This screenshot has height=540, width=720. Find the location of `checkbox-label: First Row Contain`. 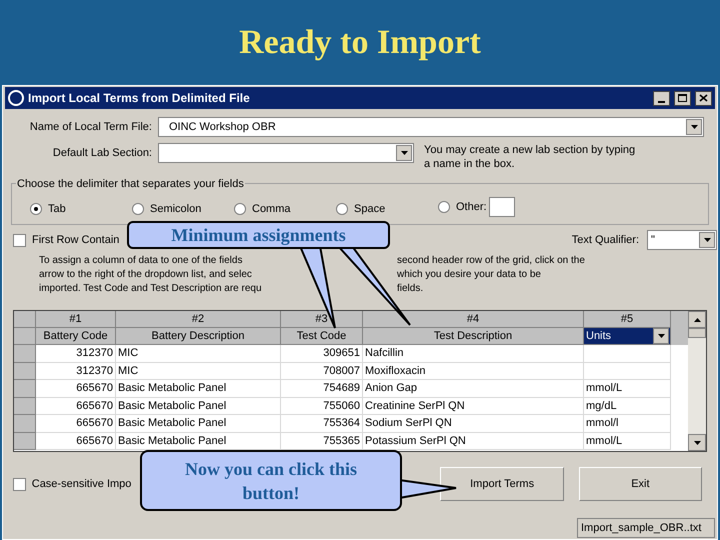

checkbox-label: First Row Contain is located at coordinates (76, 240).